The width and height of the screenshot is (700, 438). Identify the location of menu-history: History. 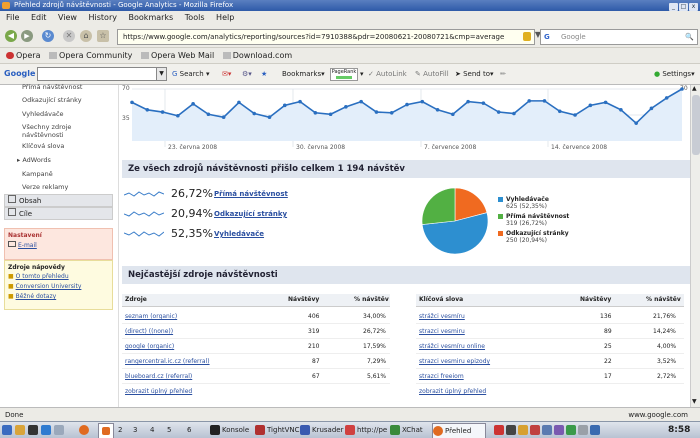
(103, 17).